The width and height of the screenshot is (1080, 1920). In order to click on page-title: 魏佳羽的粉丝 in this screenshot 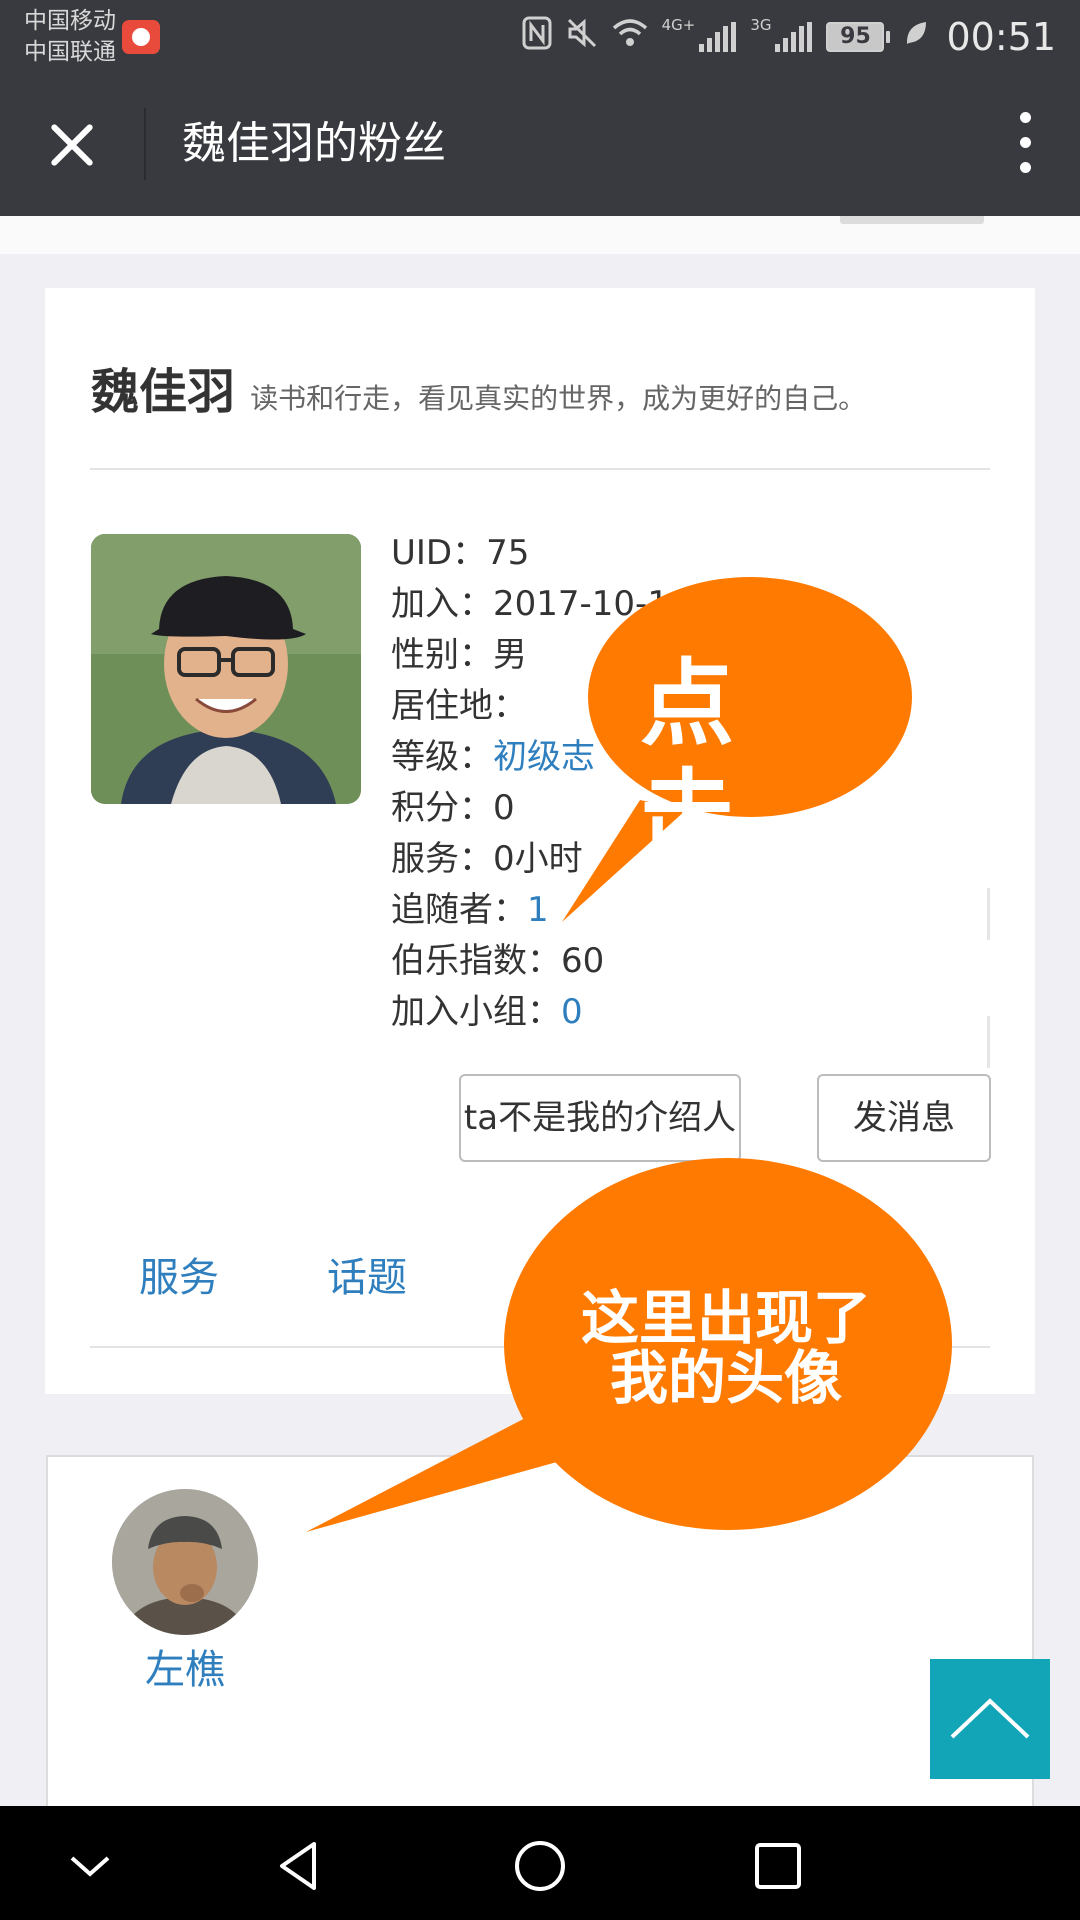, I will do `click(314, 143)`.